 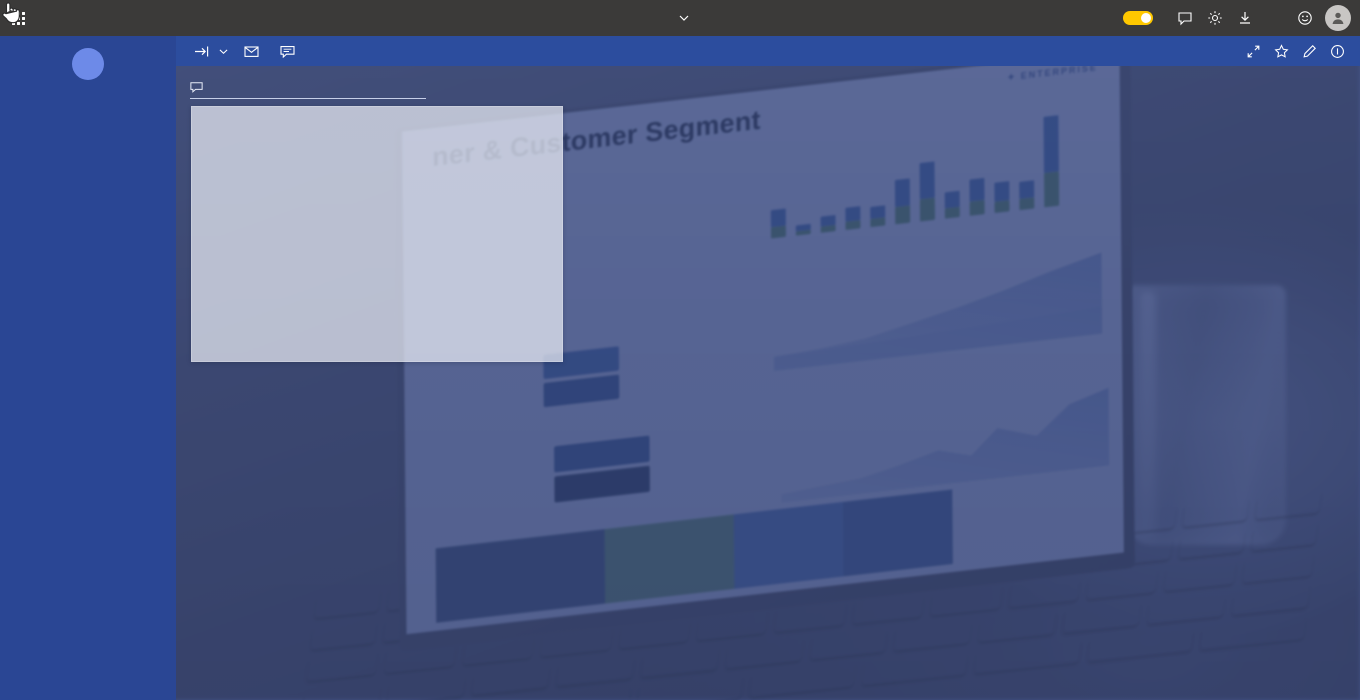 I want to click on left-navigation-pane, so click(x=88, y=368).